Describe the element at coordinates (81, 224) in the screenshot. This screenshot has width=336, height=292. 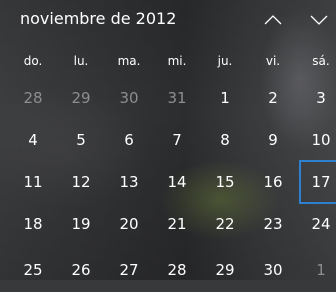
I see `day-cell: 19` at that location.